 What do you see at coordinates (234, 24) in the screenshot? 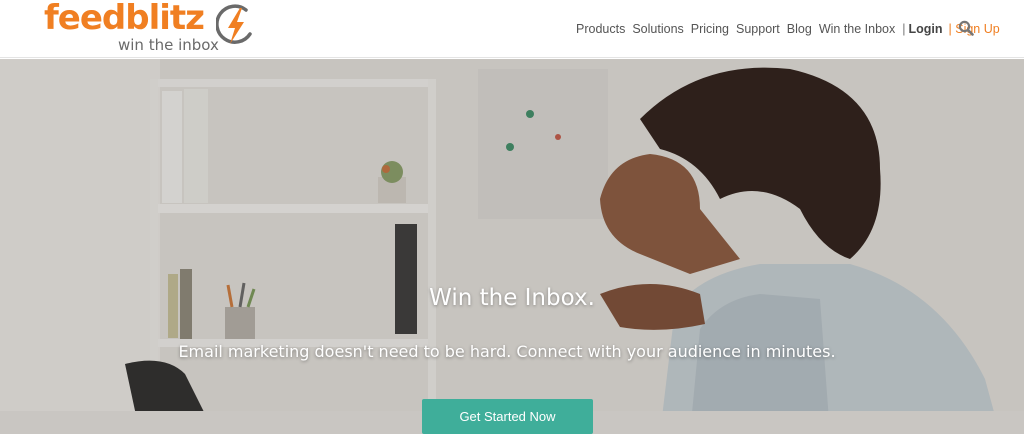
I see `lightning-bolt-icon` at bounding box center [234, 24].